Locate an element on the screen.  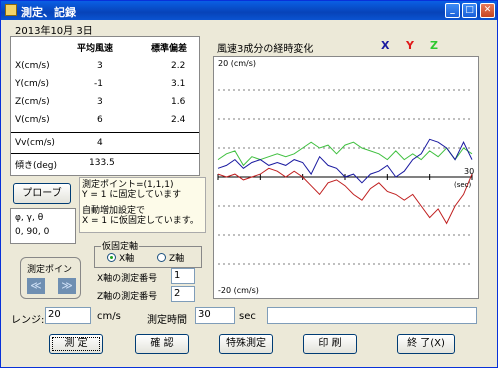
date-label: 2013年10月 3日 is located at coordinates (54, 31).